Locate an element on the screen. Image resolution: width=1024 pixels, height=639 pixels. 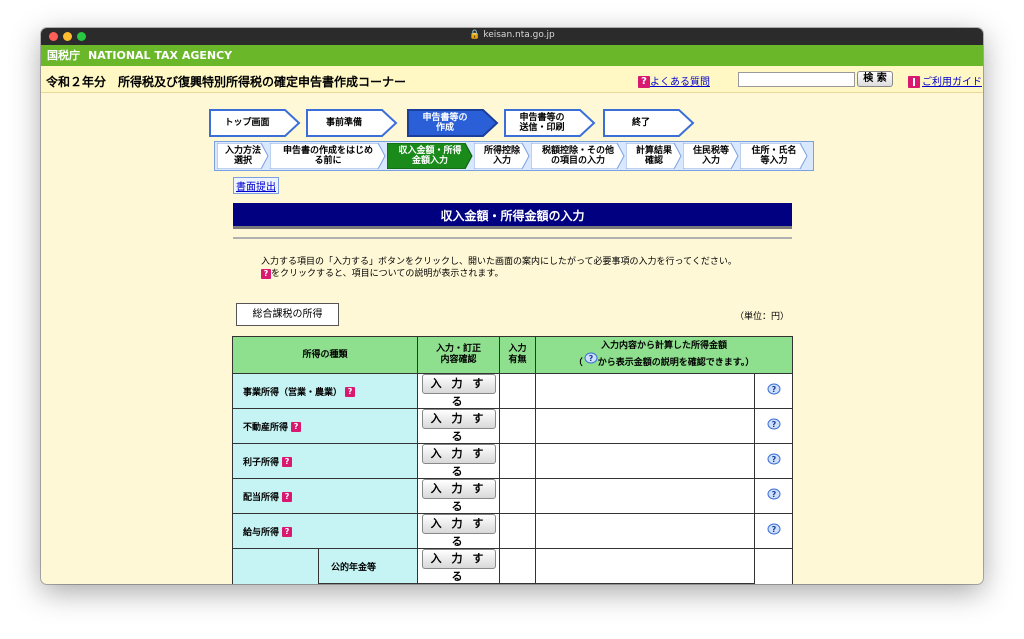
table-row: 給与所得? 入 力 す る ? is located at coordinates (512, 531).